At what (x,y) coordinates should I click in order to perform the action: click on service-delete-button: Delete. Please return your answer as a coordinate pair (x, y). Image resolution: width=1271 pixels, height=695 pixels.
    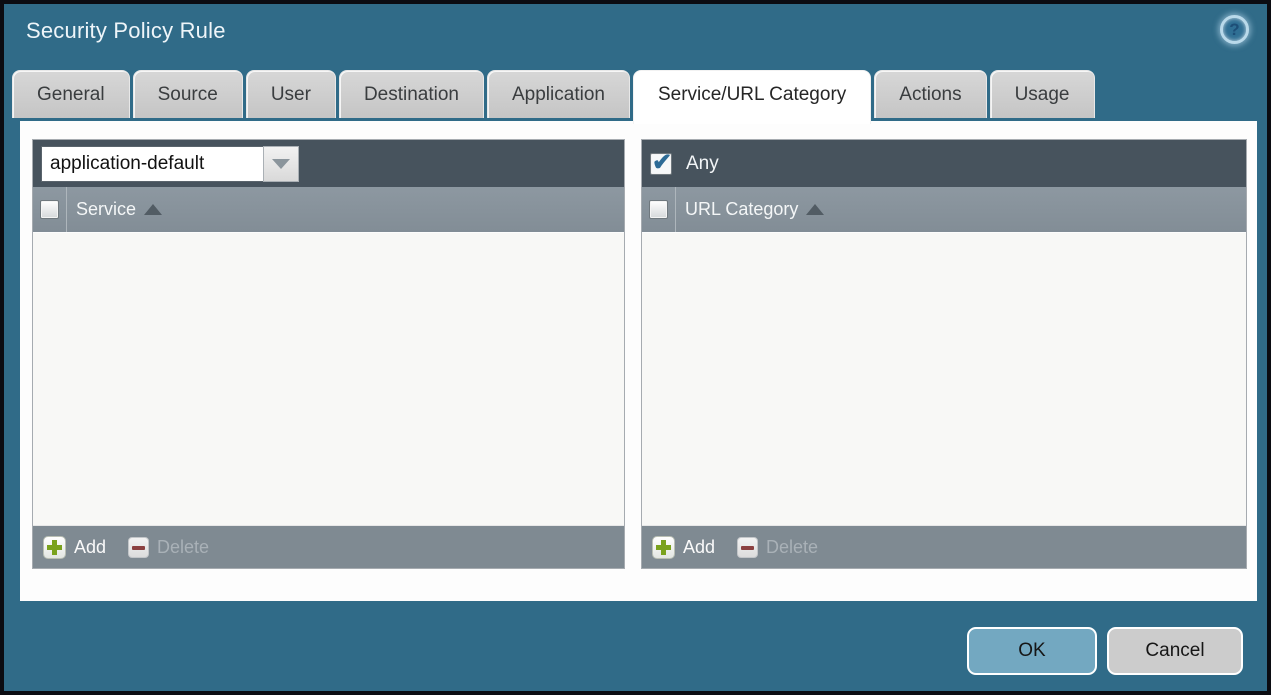
    Looking at the image, I should click on (158, 547).